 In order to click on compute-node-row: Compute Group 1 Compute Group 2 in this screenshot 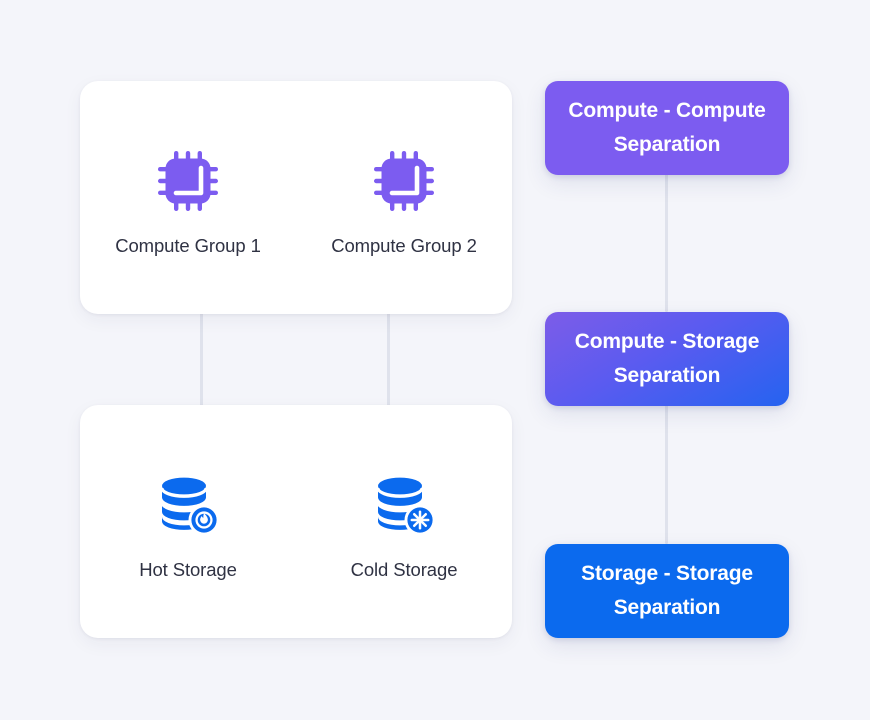, I will do `click(296, 198)`.